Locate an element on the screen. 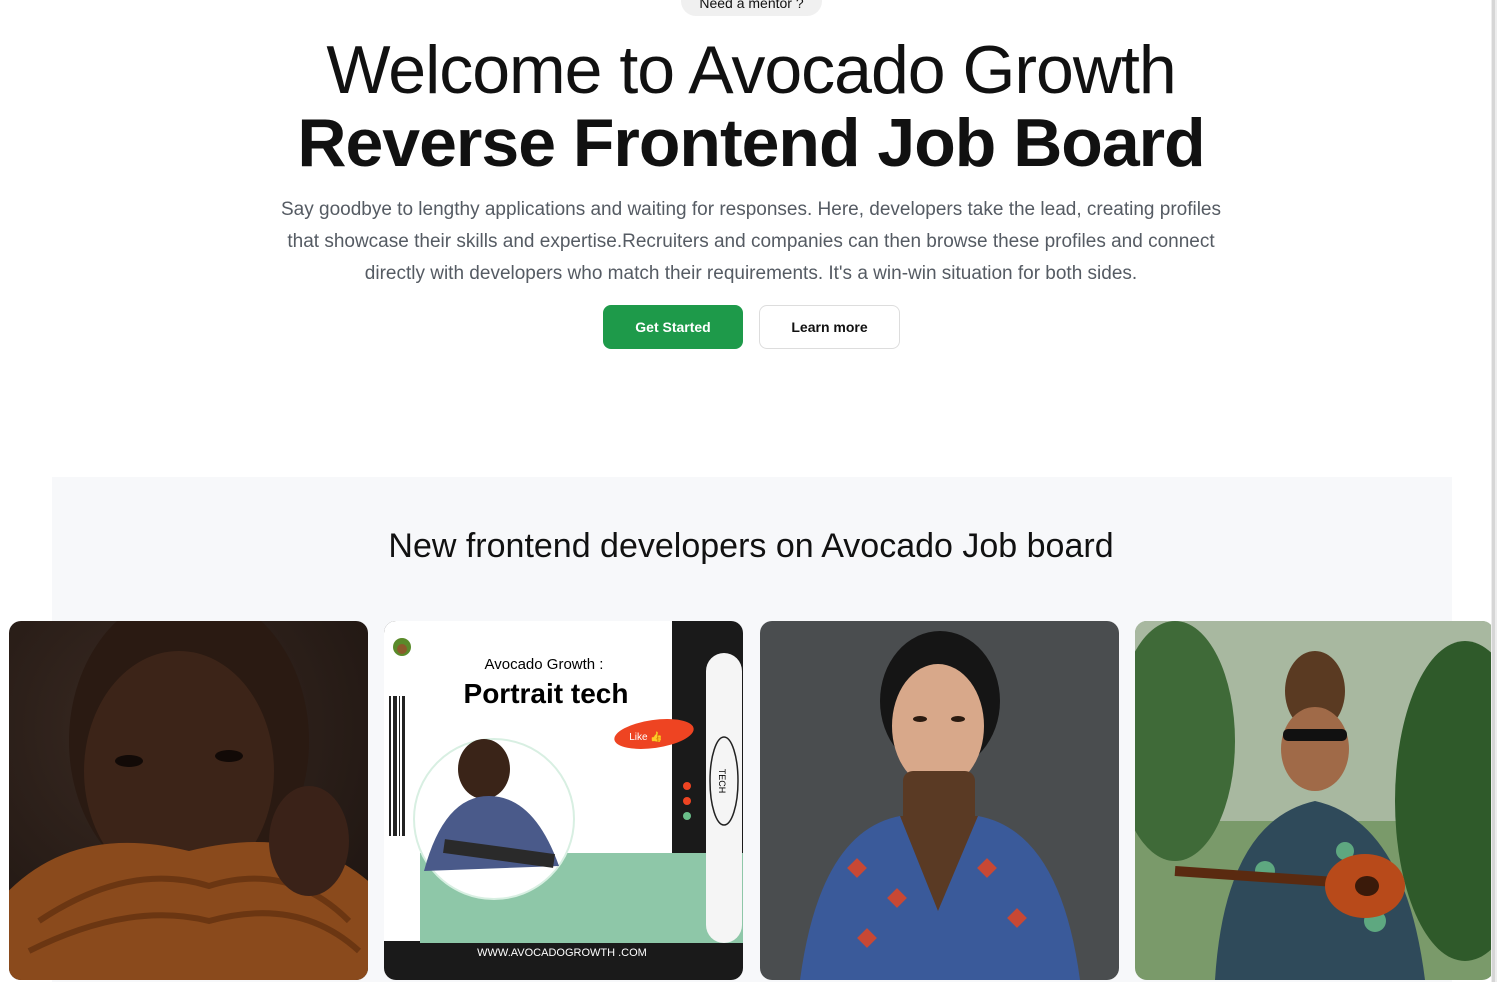 This screenshot has height=982, width=1497. poster-tag: TECH is located at coordinates (722, 781).